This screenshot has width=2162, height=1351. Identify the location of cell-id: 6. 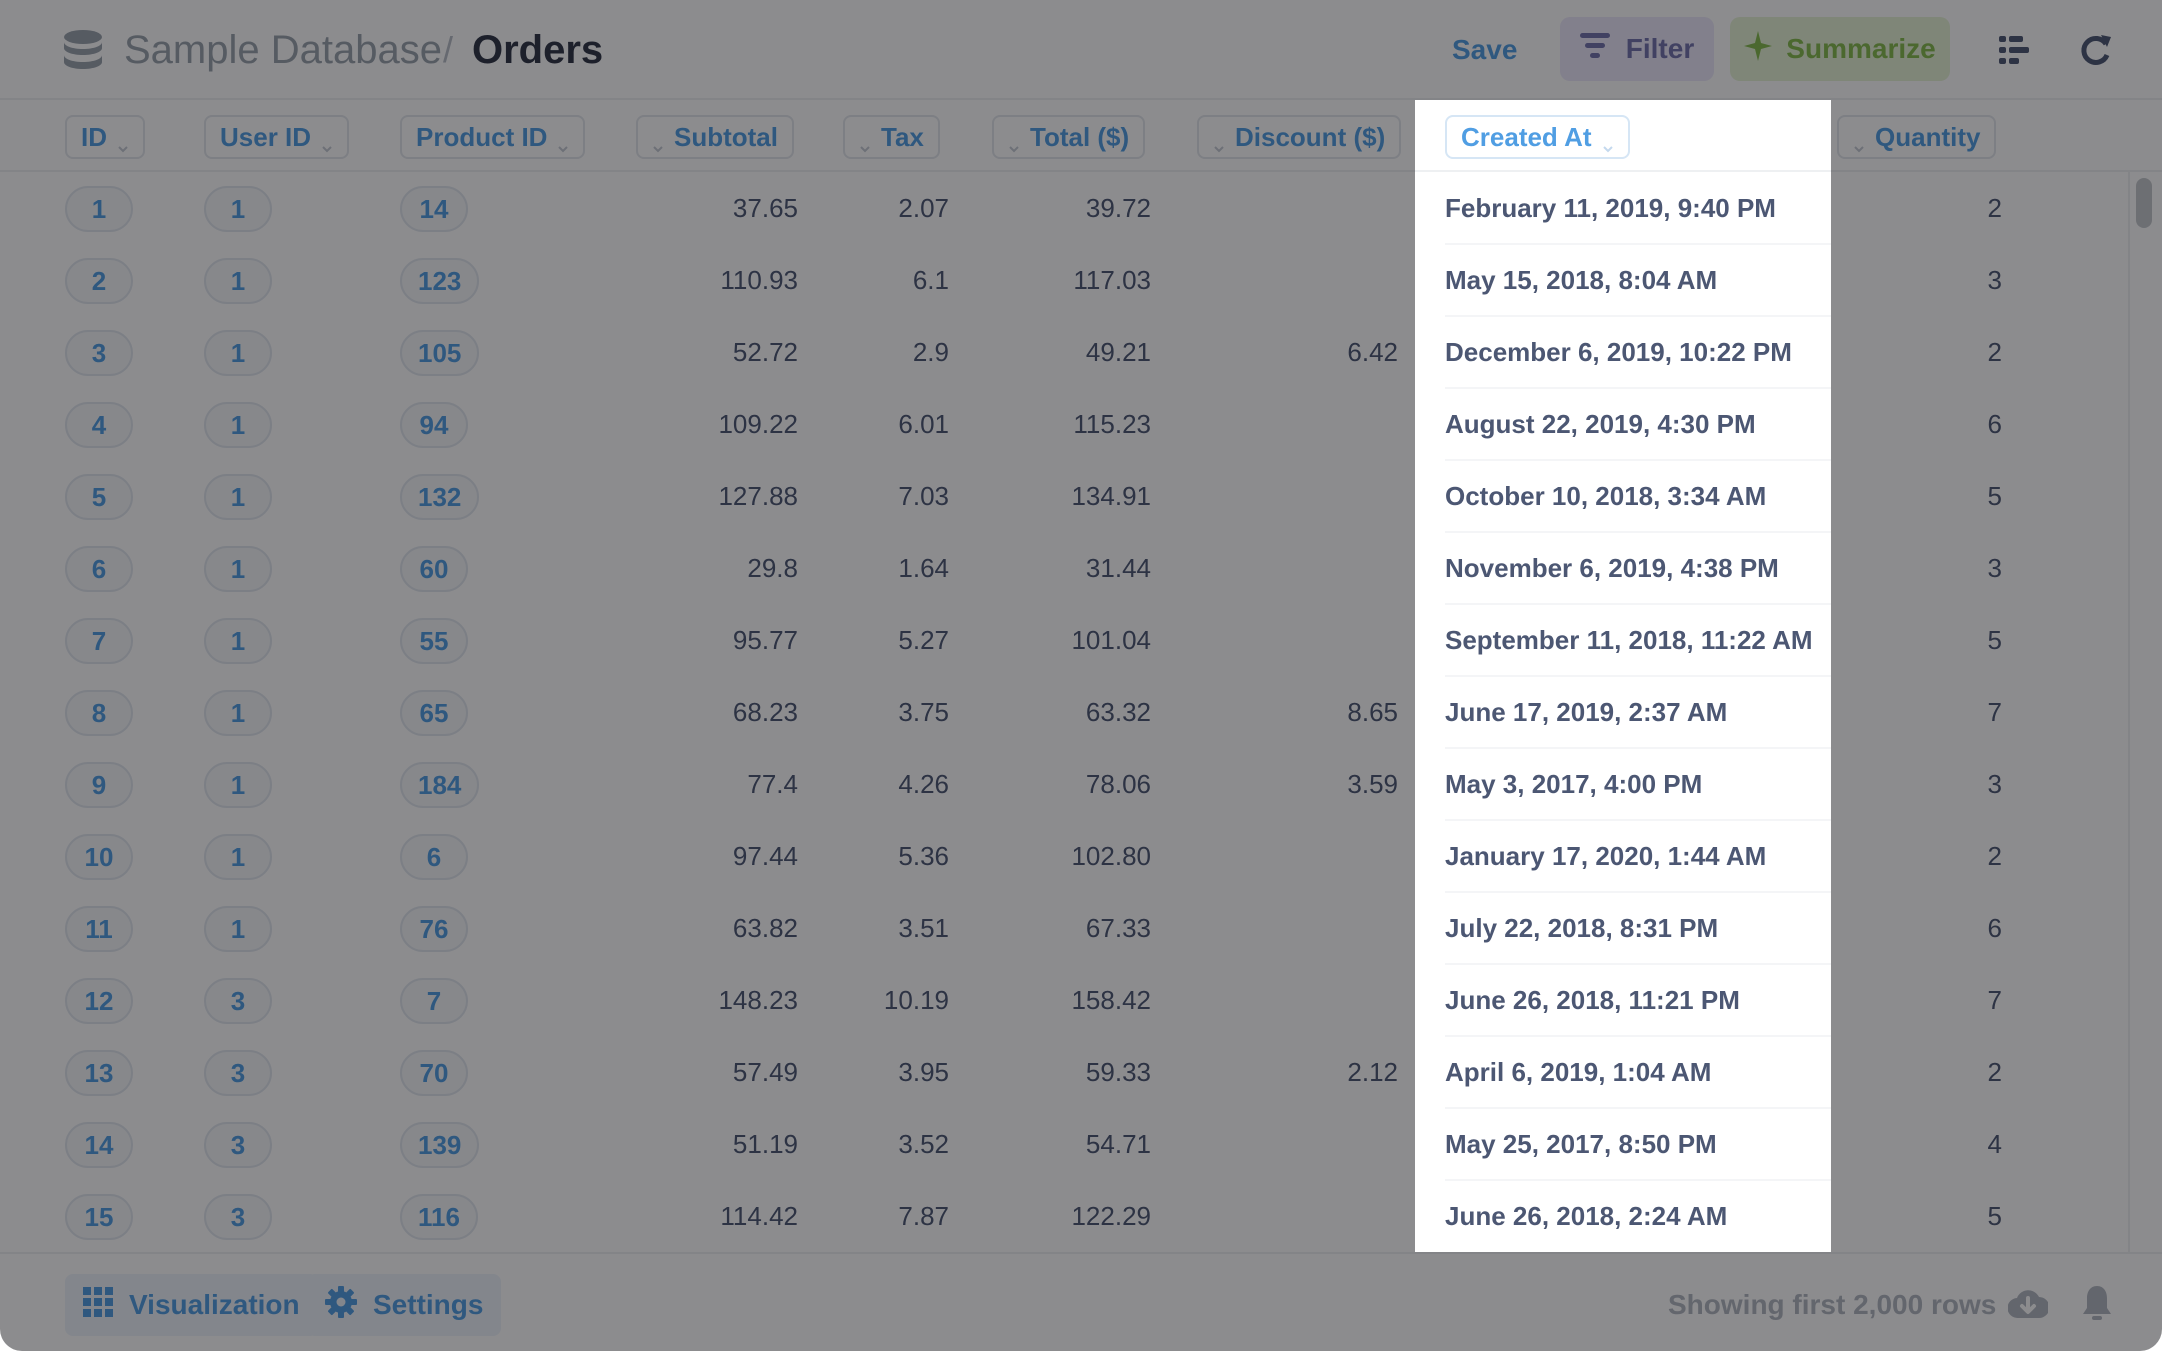
(99, 569).